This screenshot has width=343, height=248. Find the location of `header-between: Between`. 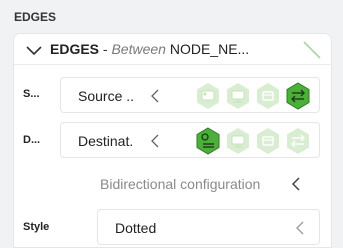

header-between: Between is located at coordinates (138, 49).